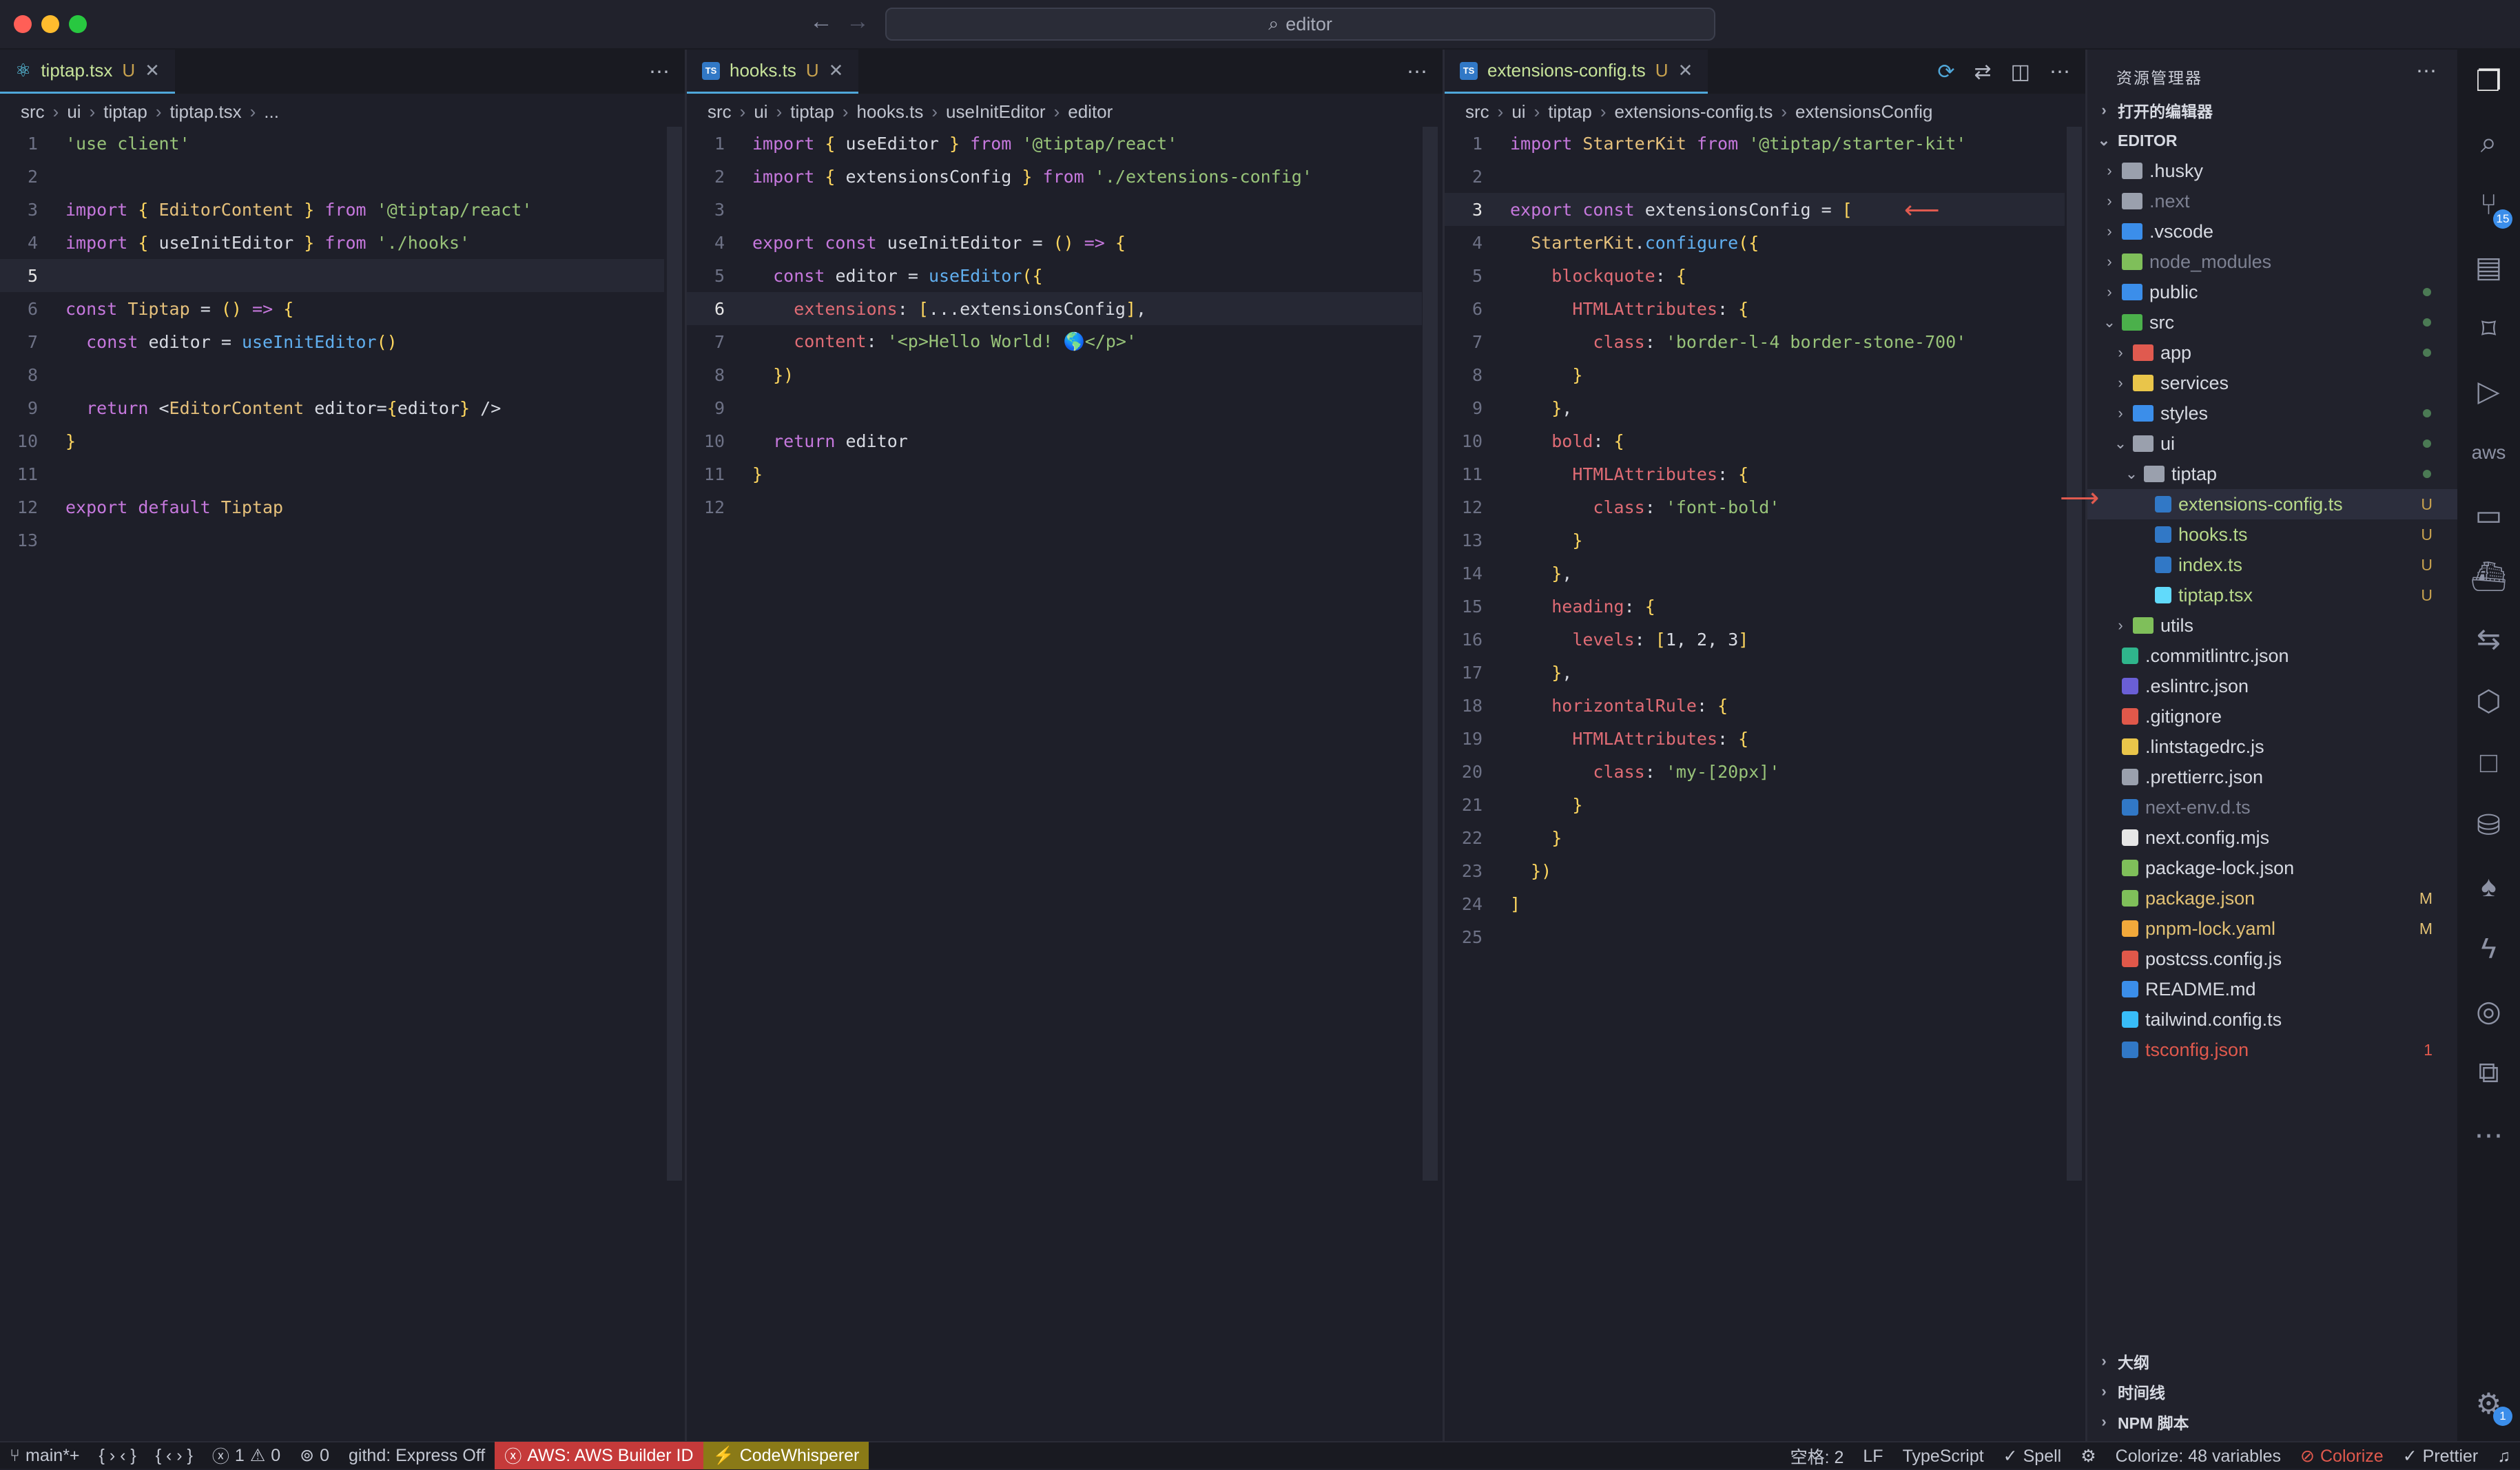 The image size is (2520, 1470). I want to click on docker-icon: ⛴, so click(2488, 577).